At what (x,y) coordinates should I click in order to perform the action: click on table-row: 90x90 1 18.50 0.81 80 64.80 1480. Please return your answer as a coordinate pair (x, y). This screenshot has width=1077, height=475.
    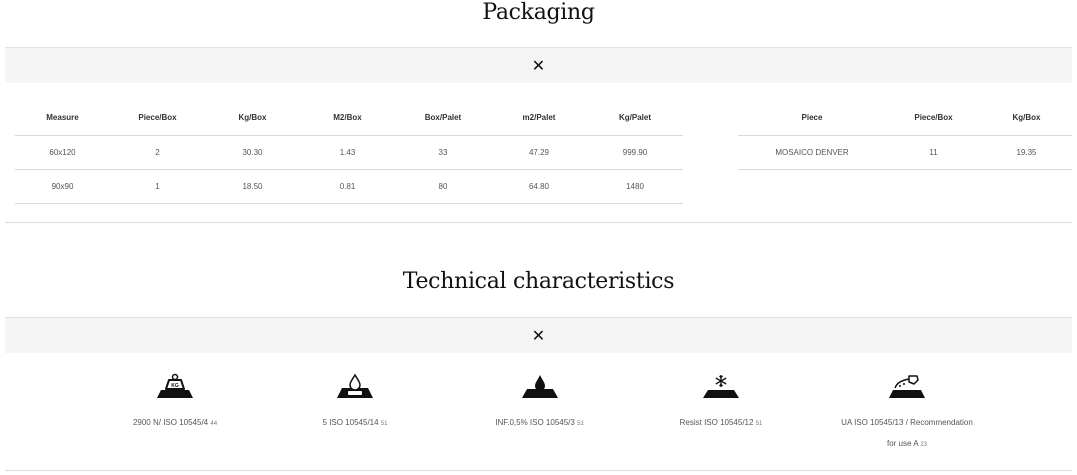
    Looking at the image, I should click on (349, 186).